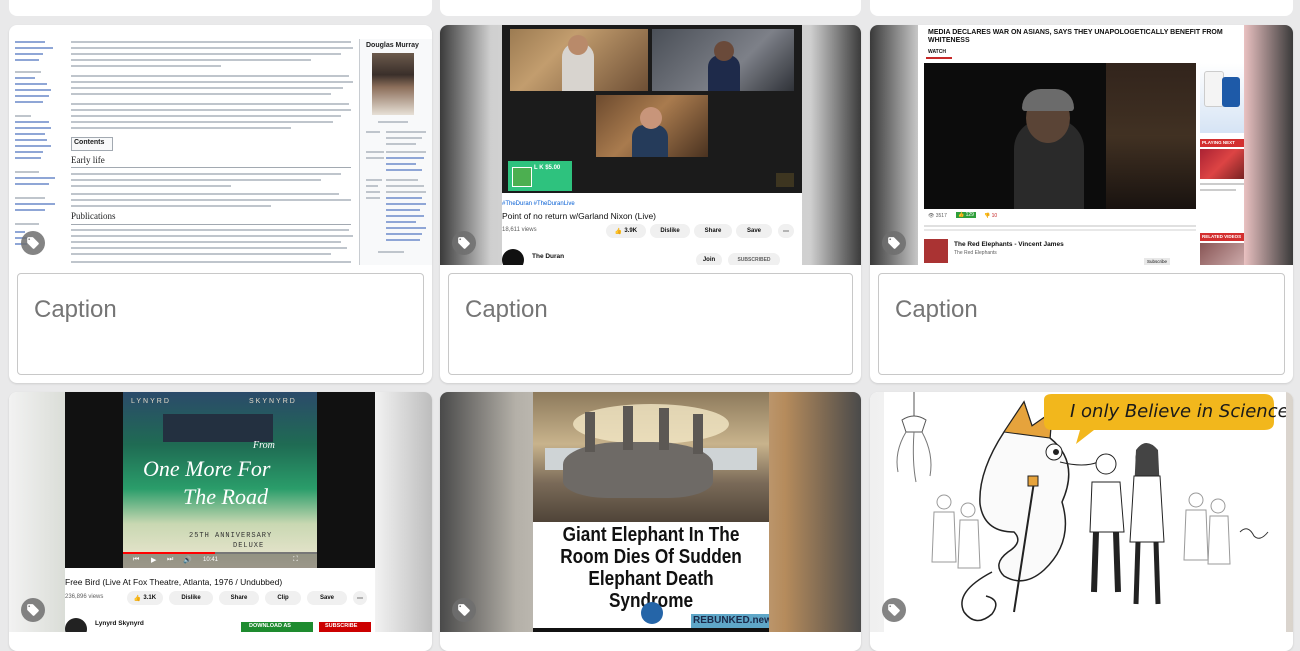 Image resolution: width=1300 pixels, height=651 pixels. Describe the element at coordinates (941, 216) in the screenshot. I see `view-count: 3517` at that location.